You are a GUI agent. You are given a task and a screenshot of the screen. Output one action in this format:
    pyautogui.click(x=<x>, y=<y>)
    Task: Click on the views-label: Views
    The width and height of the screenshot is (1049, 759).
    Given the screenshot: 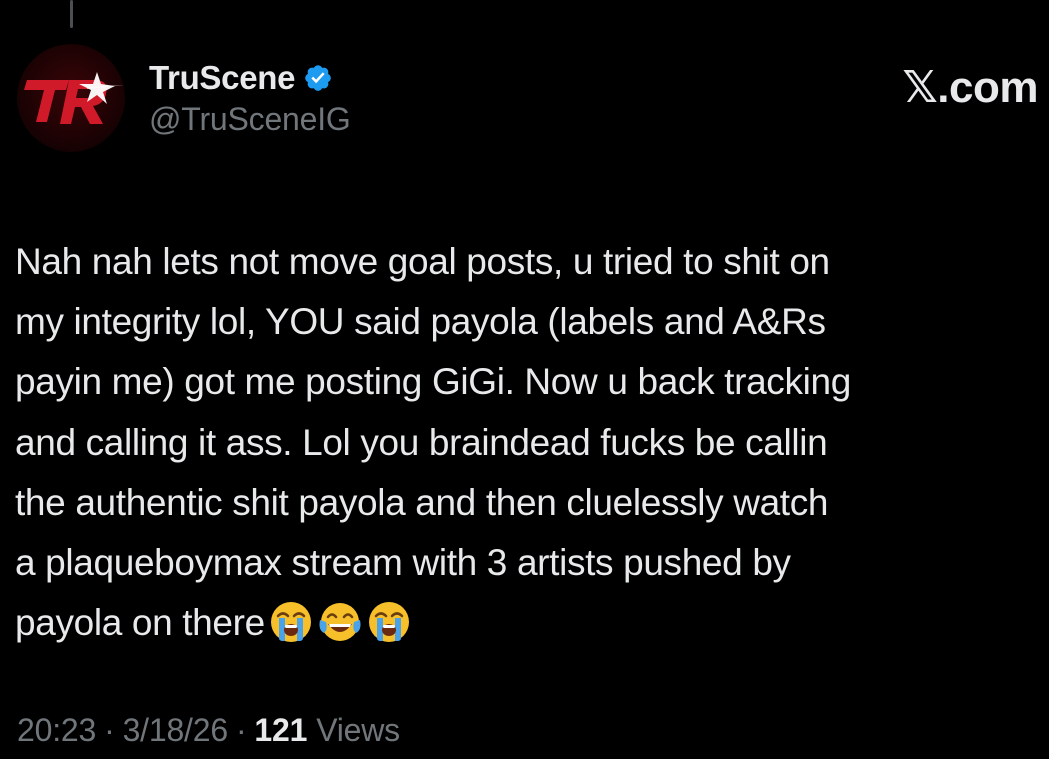 What is the action you would take?
    pyautogui.click(x=358, y=730)
    